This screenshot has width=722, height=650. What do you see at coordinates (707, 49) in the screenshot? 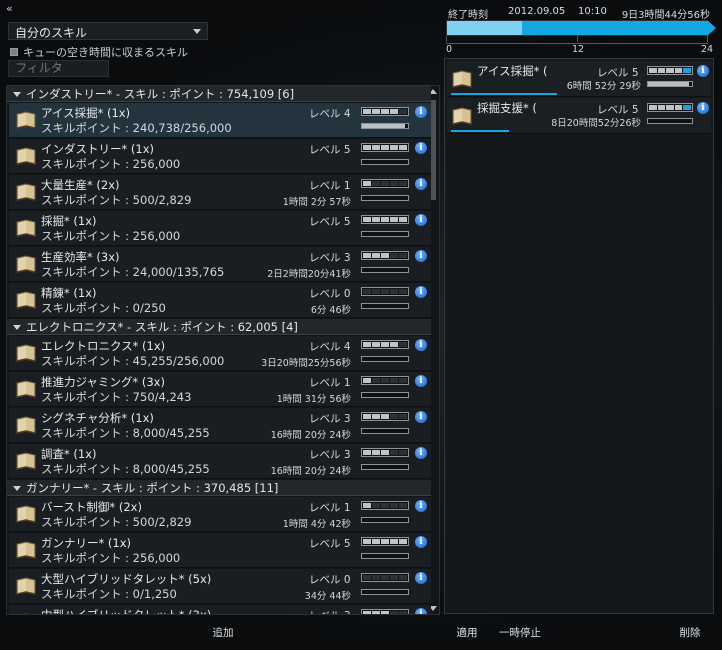
I see `axis-label-end: 24` at bounding box center [707, 49].